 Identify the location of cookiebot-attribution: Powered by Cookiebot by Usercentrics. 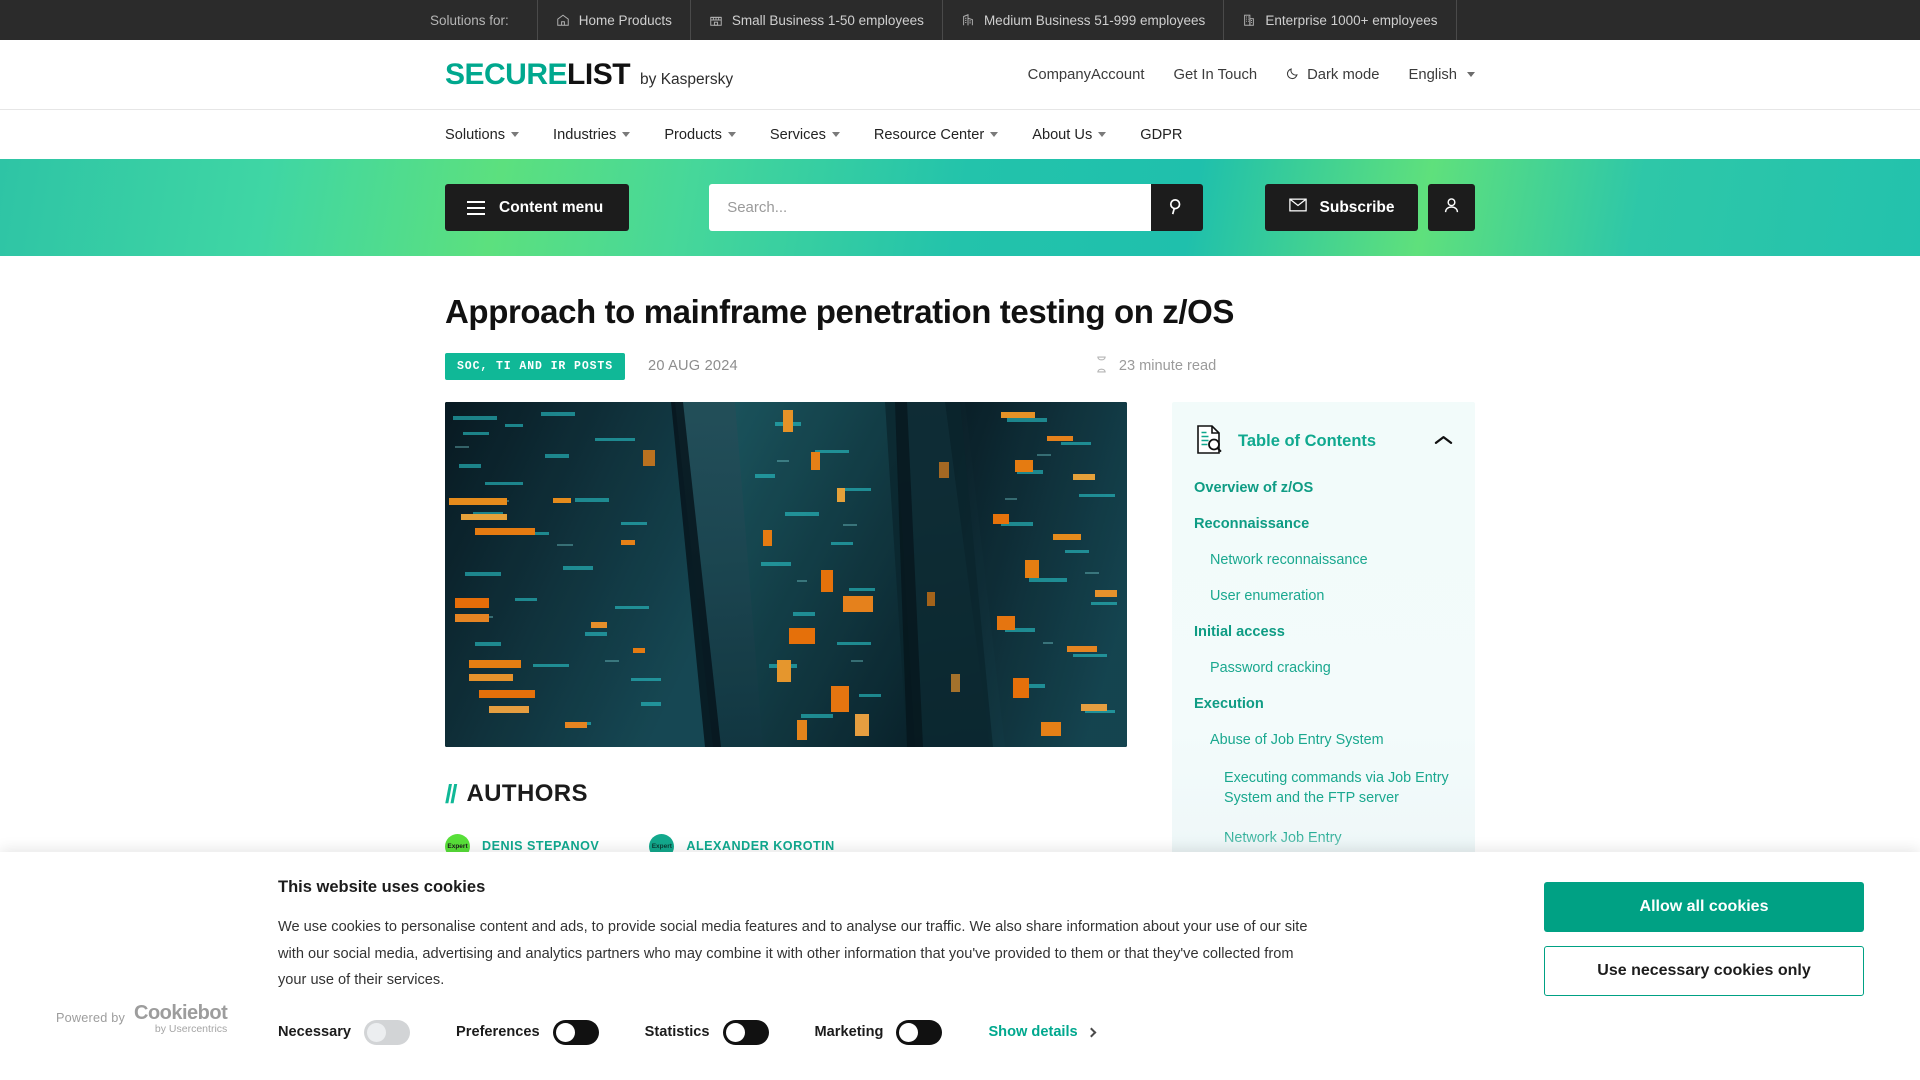
(167, 979).